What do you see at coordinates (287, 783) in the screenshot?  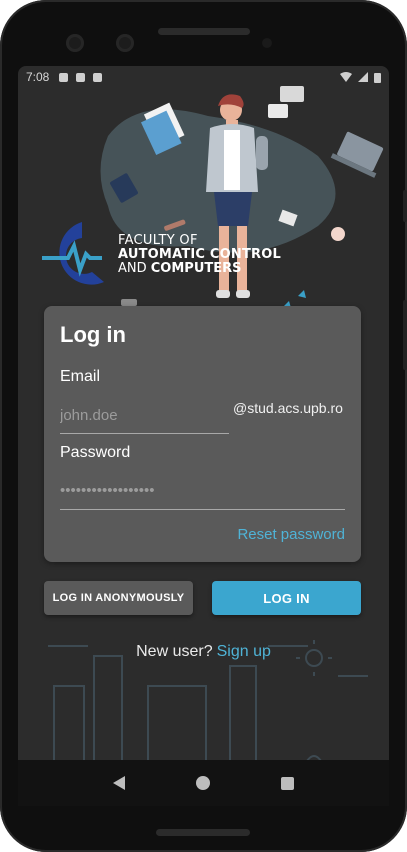 I see `recent-apps-icon` at bounding box center [287, 783].